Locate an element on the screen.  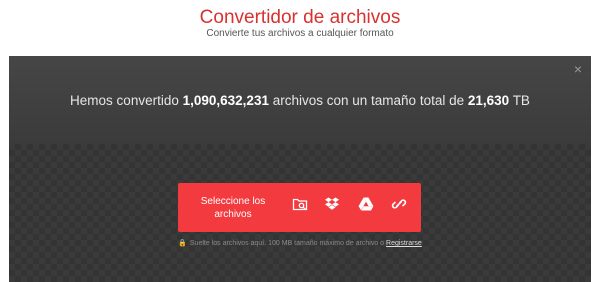
select-files-label: Seleccione los archivos is located at coordinates (233, 207).